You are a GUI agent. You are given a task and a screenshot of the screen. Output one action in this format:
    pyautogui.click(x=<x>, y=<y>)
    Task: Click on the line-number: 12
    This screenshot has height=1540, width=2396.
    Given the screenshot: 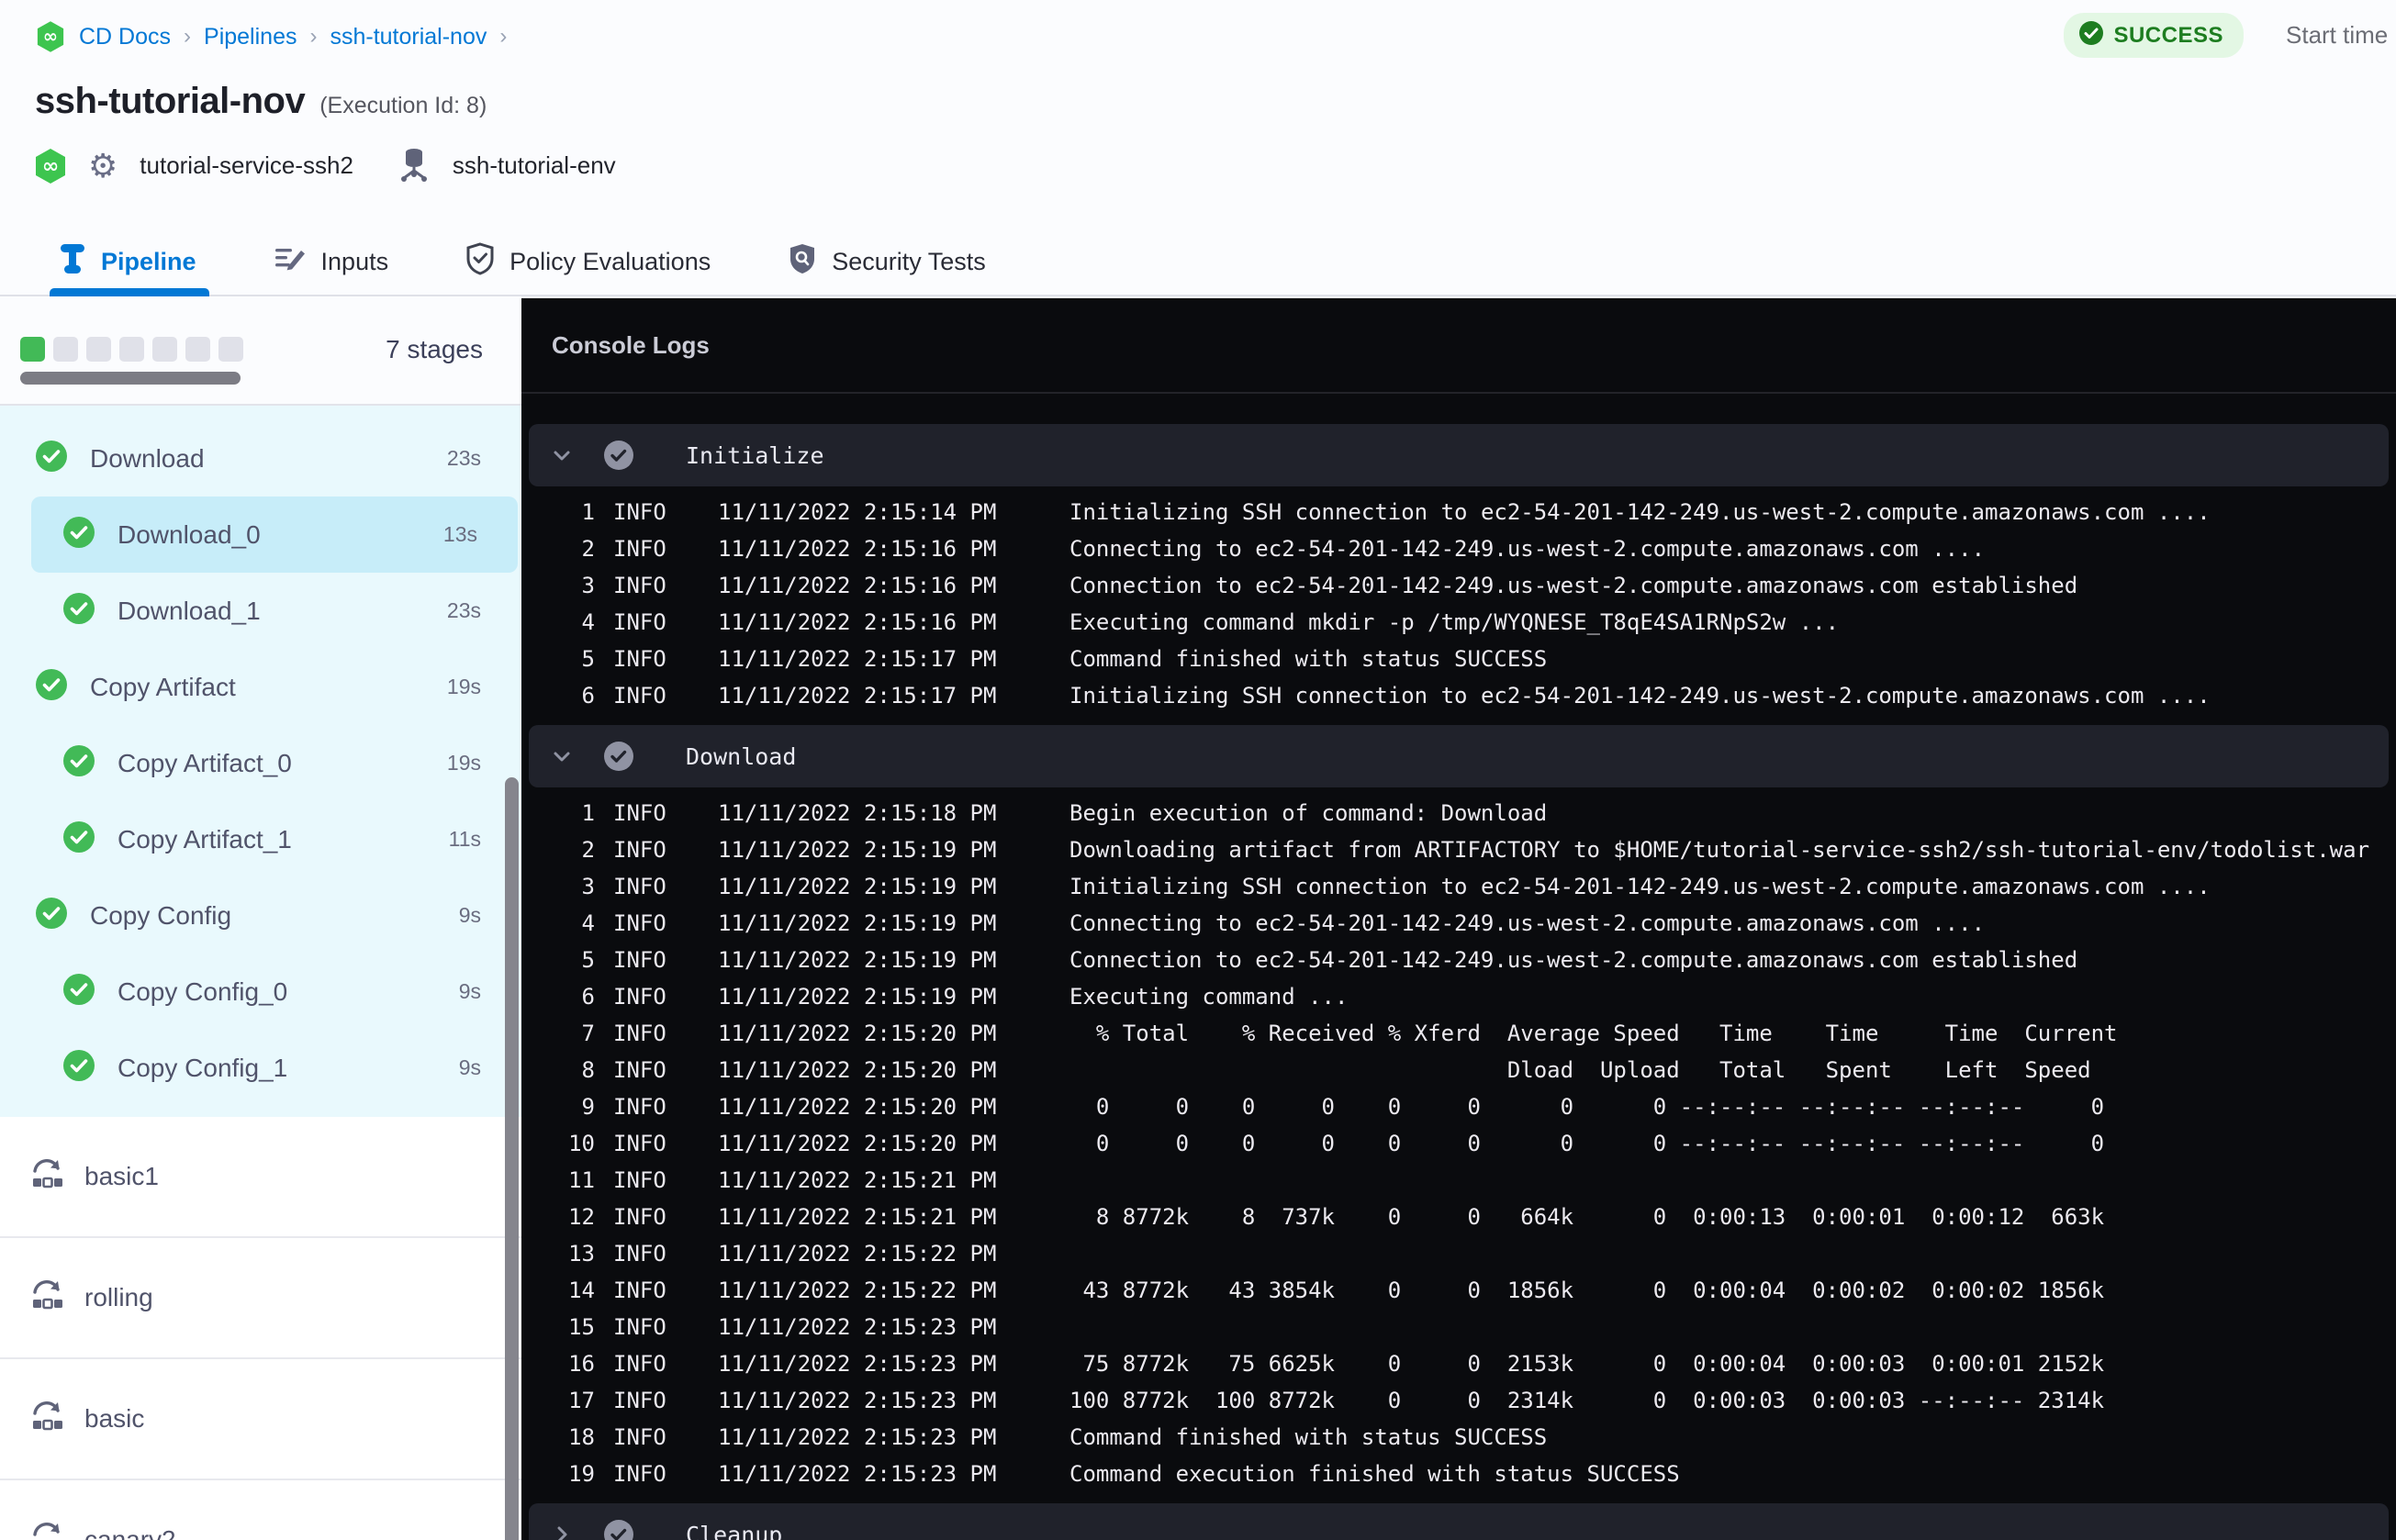 What is the action you would take?
    pyautogui.click(x=581, y=1217)
    